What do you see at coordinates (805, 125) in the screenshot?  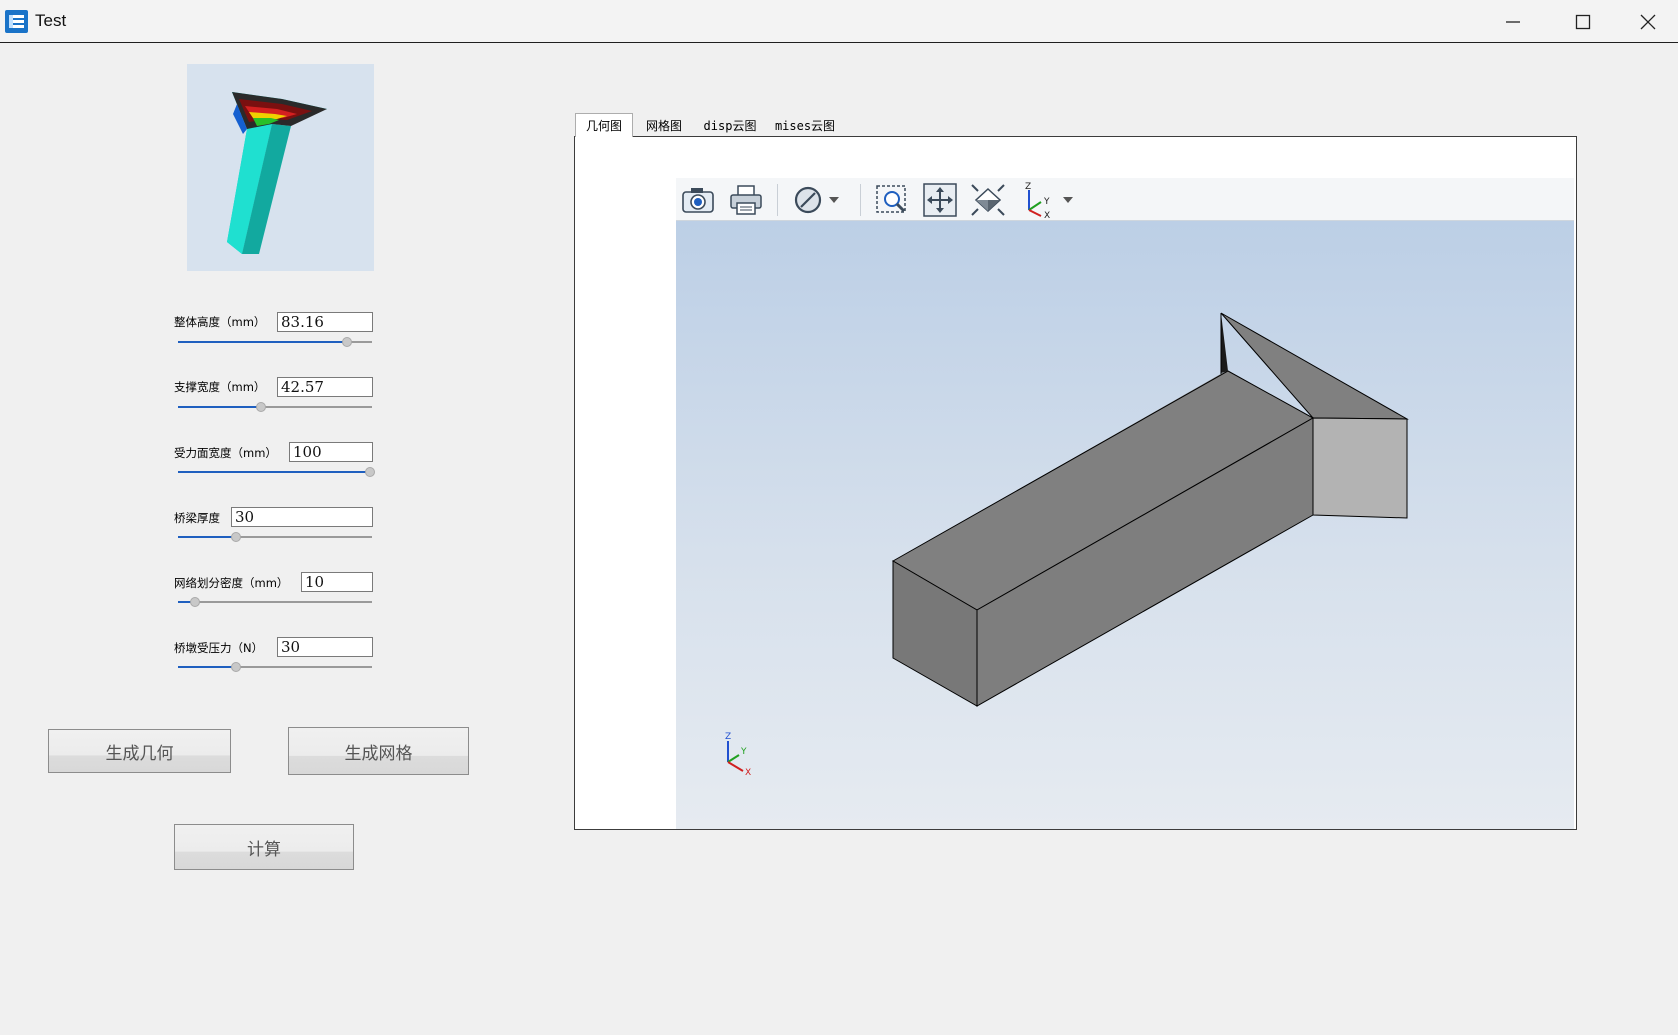 I see `tab-mises-contour: mises云图` at bounding box center [805, 125].